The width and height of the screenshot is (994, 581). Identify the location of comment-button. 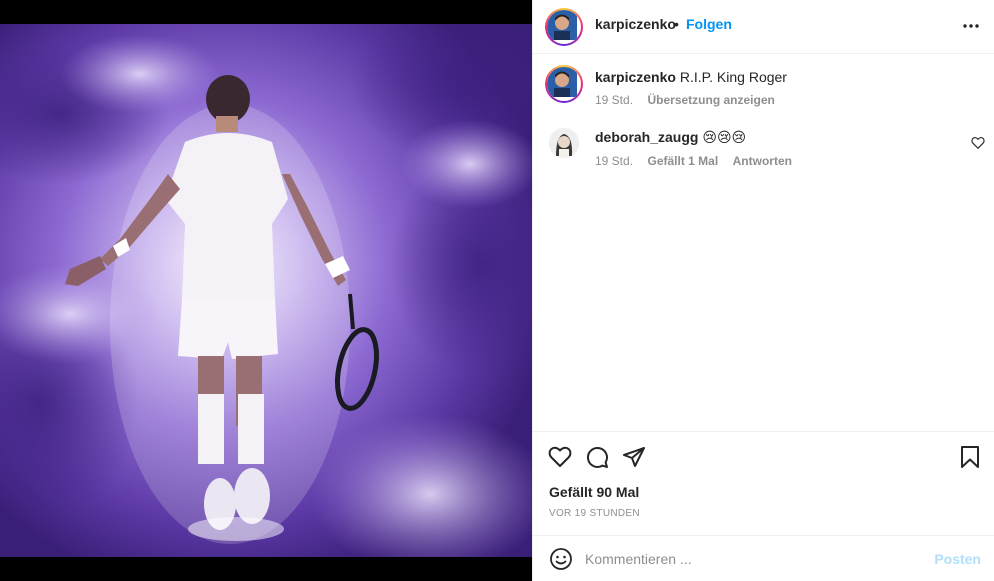
(597, 457).